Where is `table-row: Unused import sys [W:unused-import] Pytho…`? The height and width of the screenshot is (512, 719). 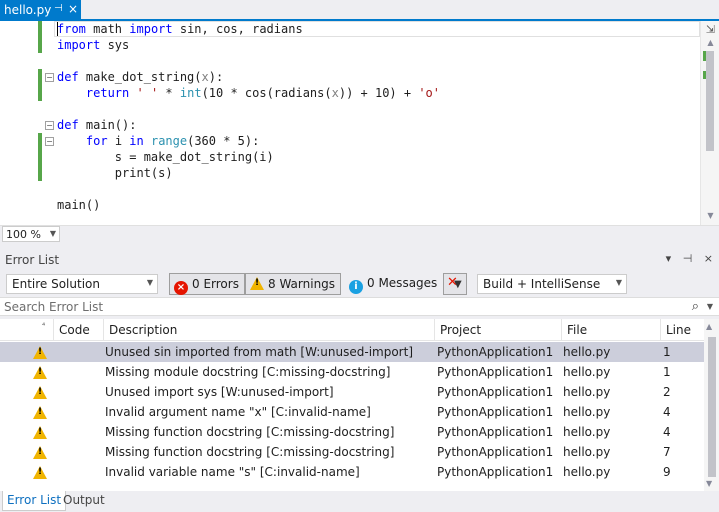 table-row: Unused import sys [W:unused-import] Pytho… is located at coordinates (352, 392).